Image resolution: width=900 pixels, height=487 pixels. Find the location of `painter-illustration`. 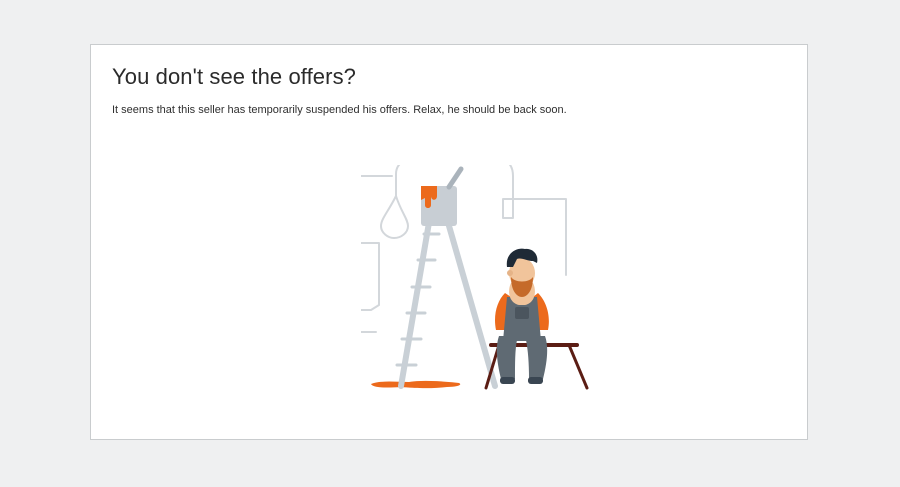

painter-illustration is located at coordinates (475, 277).